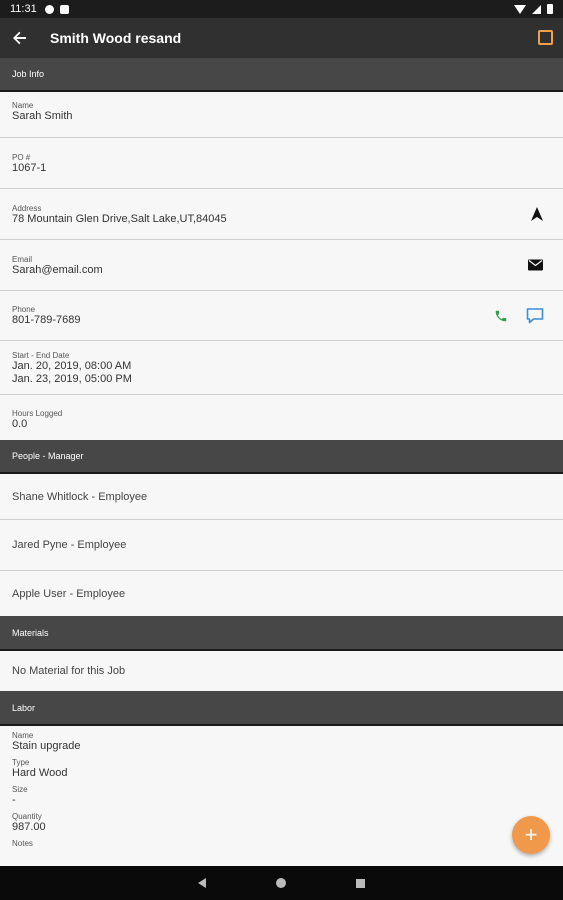 The width and height of the screenshot is (563, 900). I want to click on person-name: Jared Pyne - Employee, so click(69, 545).